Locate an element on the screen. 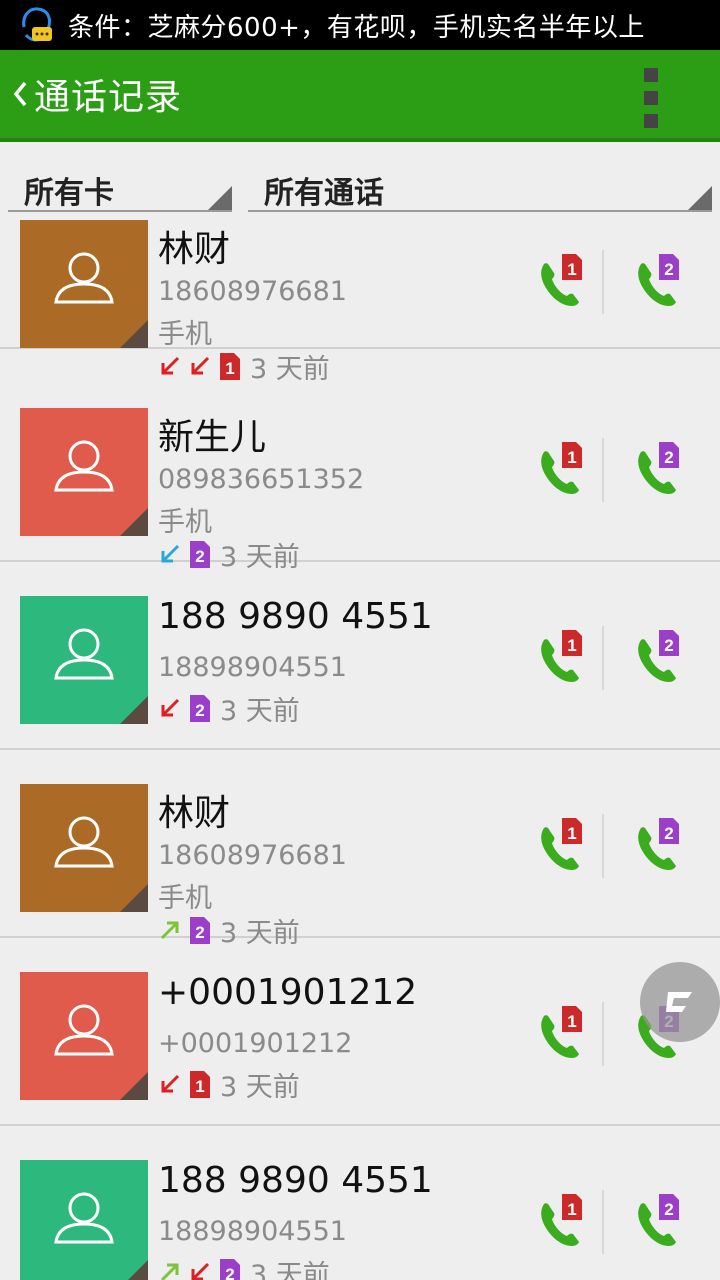  call-meta: 1 3 天前 is located at coordinates (229, 1085).